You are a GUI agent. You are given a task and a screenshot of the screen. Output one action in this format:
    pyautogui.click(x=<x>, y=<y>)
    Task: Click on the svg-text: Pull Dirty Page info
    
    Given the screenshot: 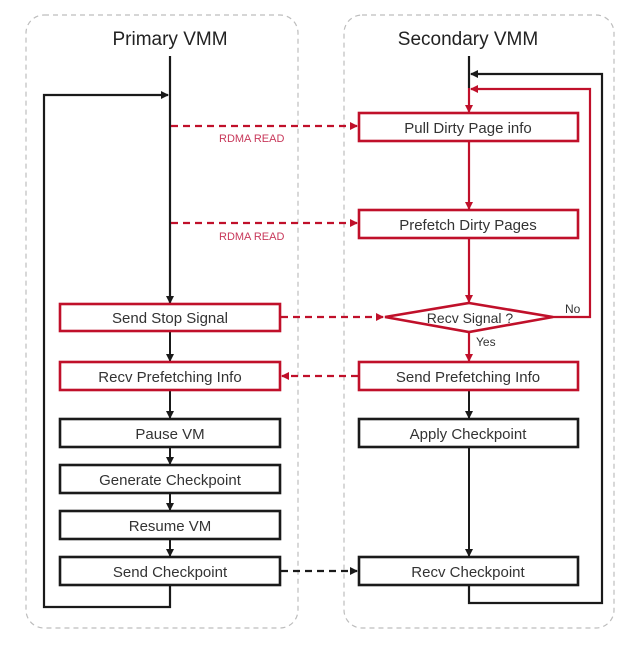 What is the action you would take?
    pyautogui.click(x=468, y=128)
    